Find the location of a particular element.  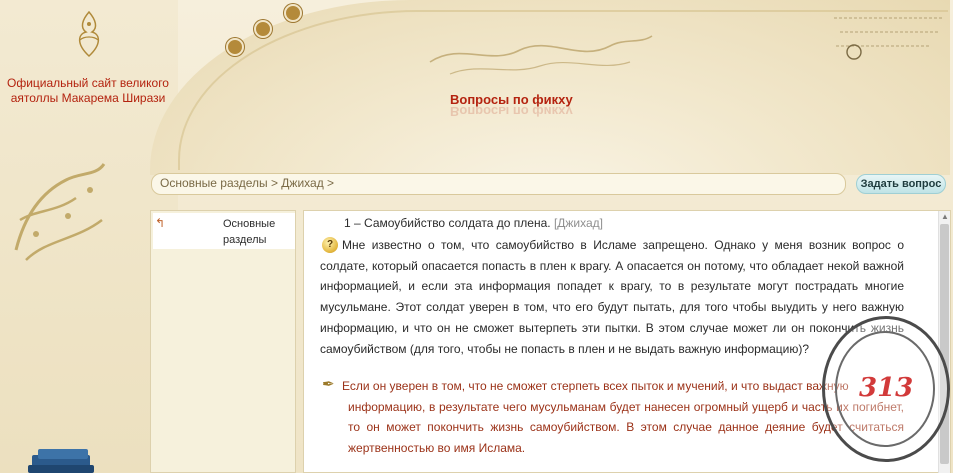

search-icon is located at coordinates (263, 29).